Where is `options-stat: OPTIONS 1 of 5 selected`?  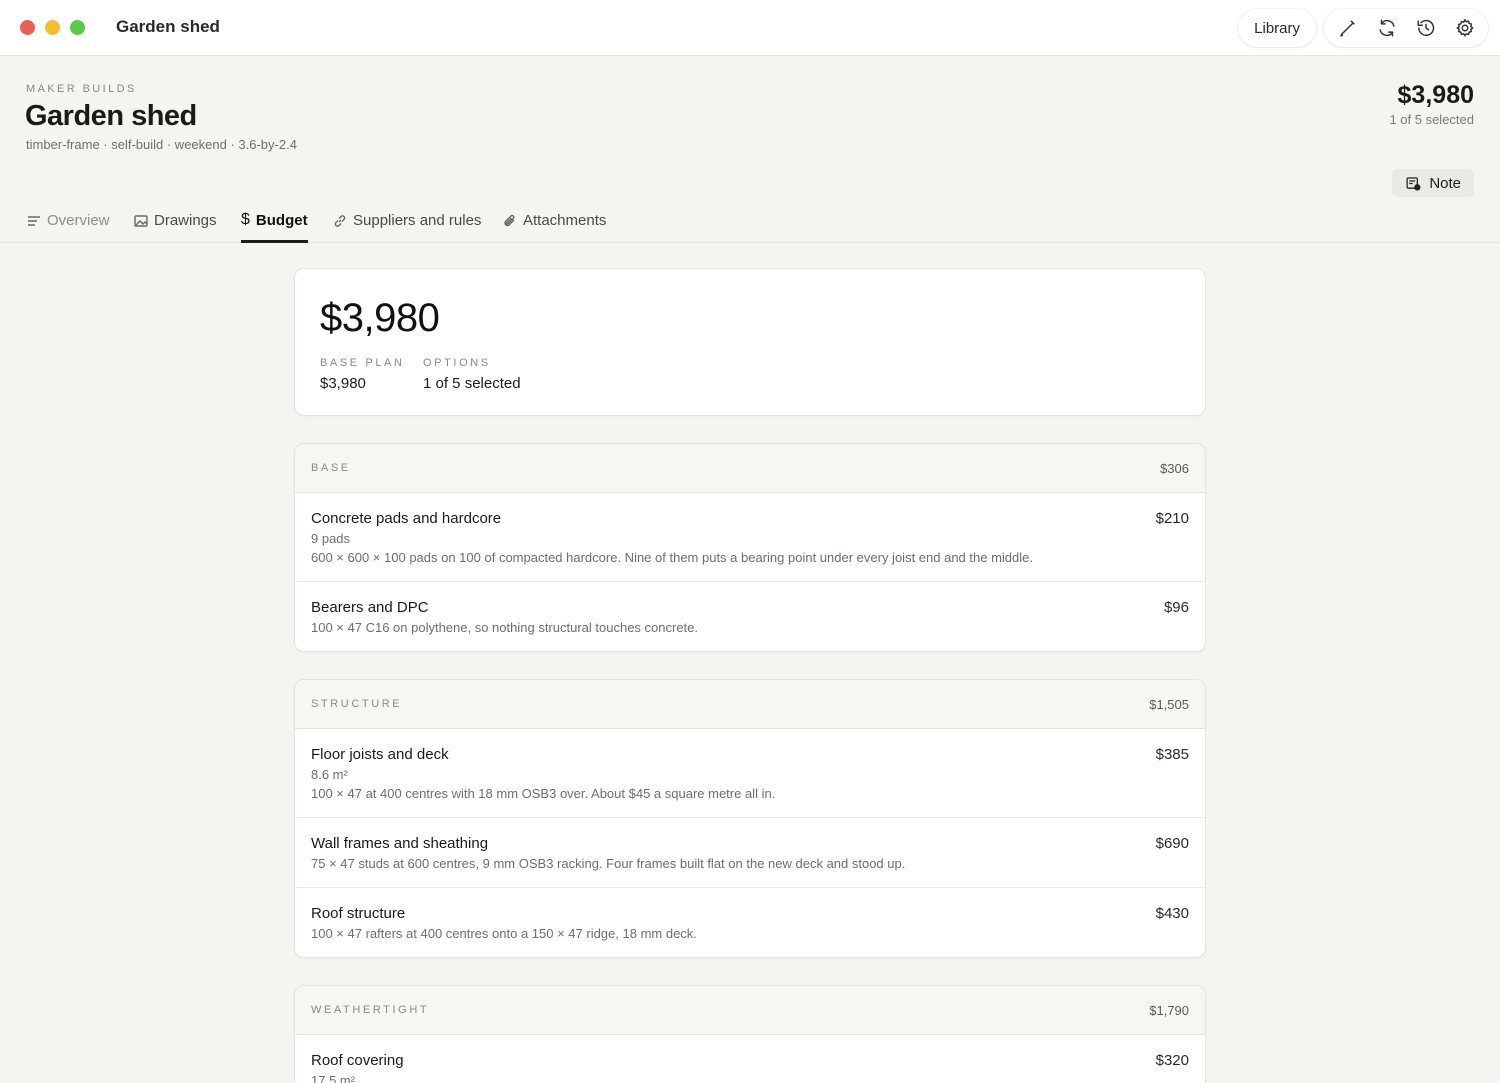 options-stat: OPTIONS 1 of 5 selected is located at coordinates (472, 374).